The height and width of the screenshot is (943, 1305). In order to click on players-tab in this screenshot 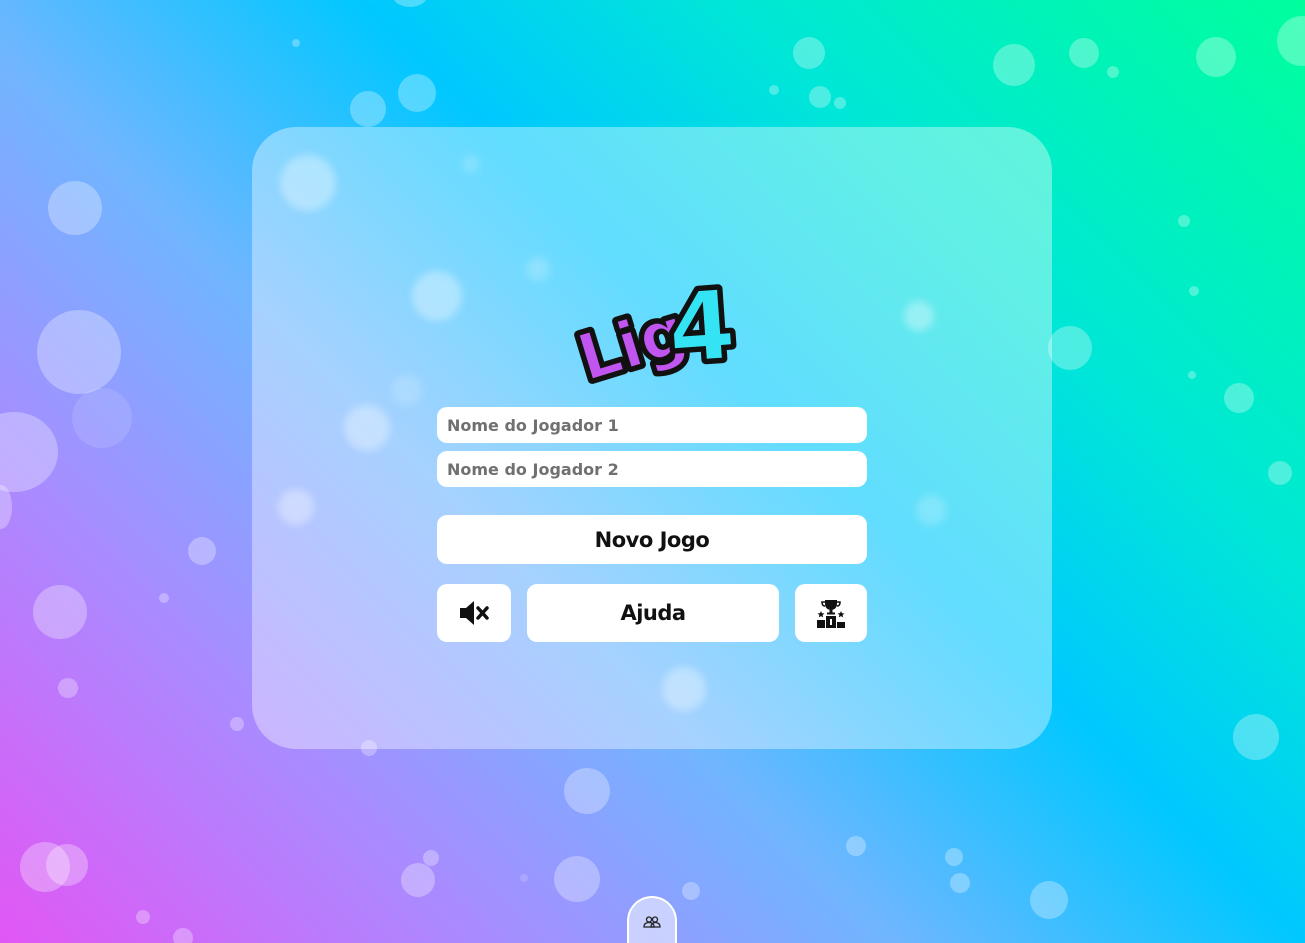, I will do `click(652, 919)`.